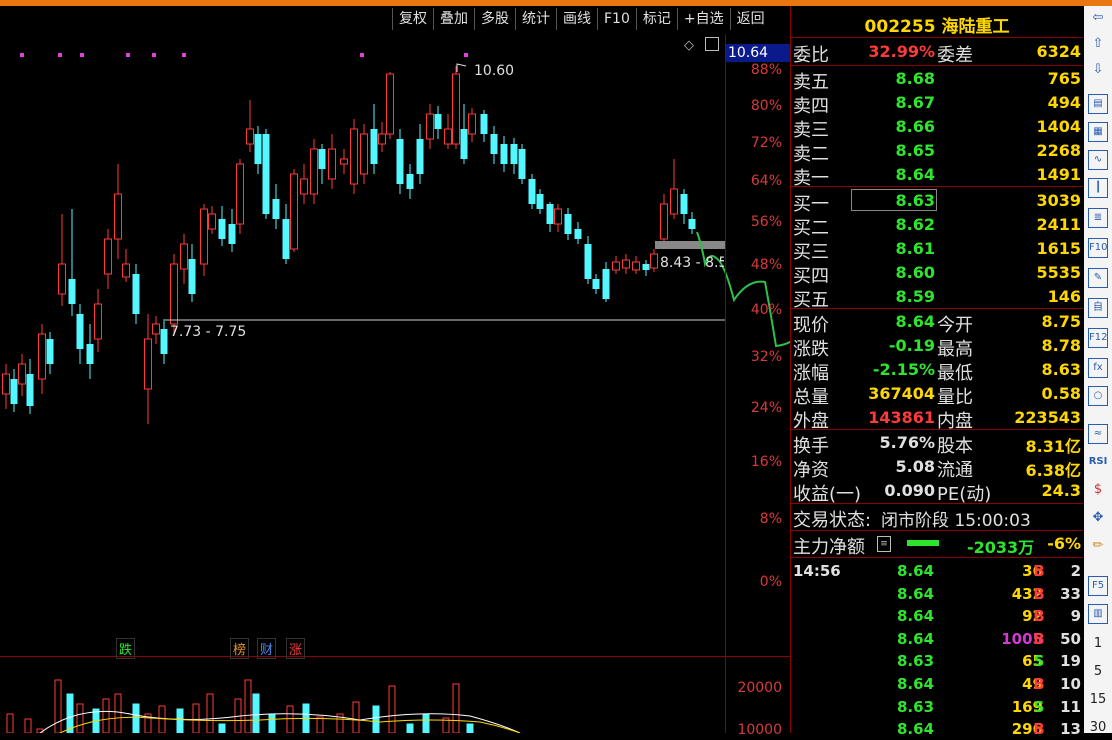 The height and width of the screenshot is (740, 1112). What do you see at coordinates (937, 202) in the screenshot?
I see `buy-level-row: 买一 8.63 3039` at bounding box center [937, 202].